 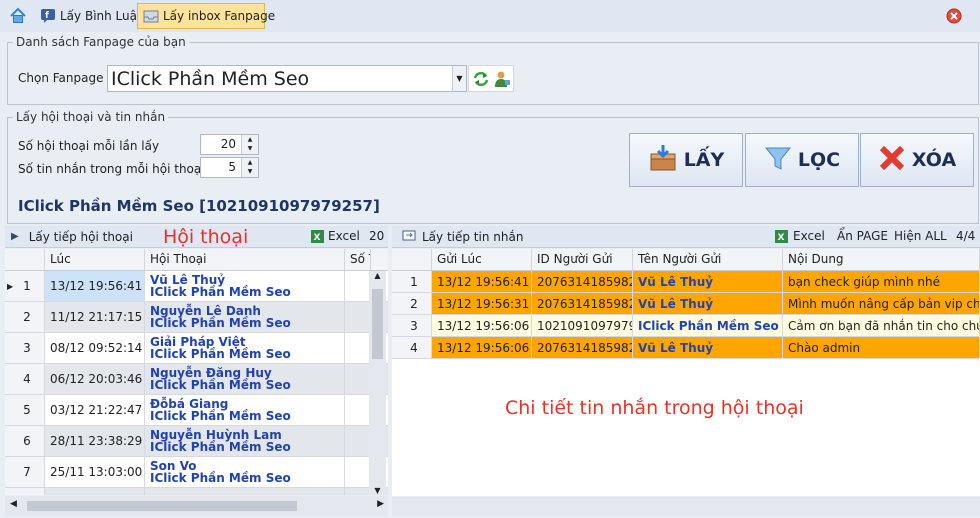 What do you see at coordinates (101, 42) in the screenshot?
I see `fanpage-group-legend: Danh sách Fanpage của bạn` at bounding box center [101, 42].